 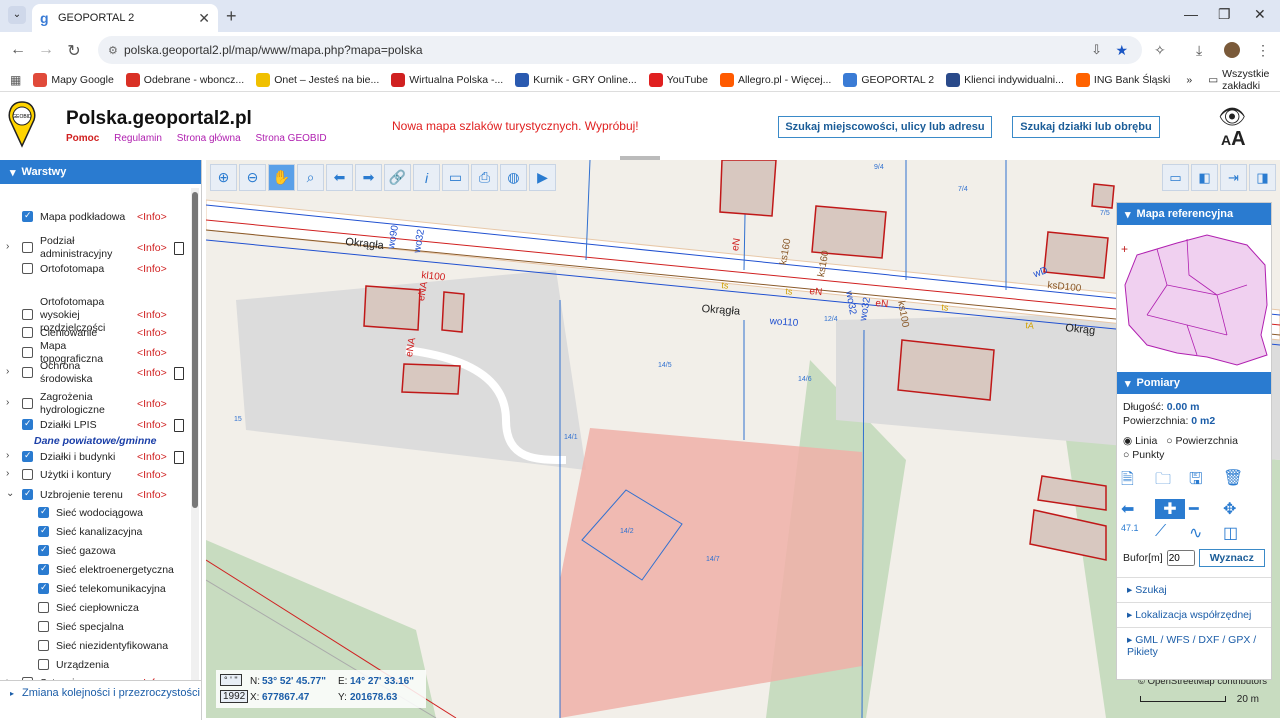 What do you see at coordinates (1204, 533) in the screenshot?
I see `profile-icon: ∿` at bounding box center [1204, 533].